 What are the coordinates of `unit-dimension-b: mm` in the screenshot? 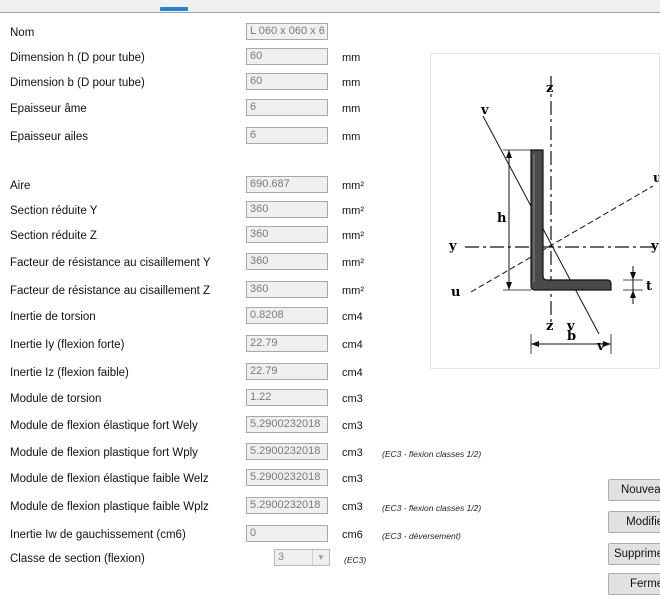 It's located at (351, 83).